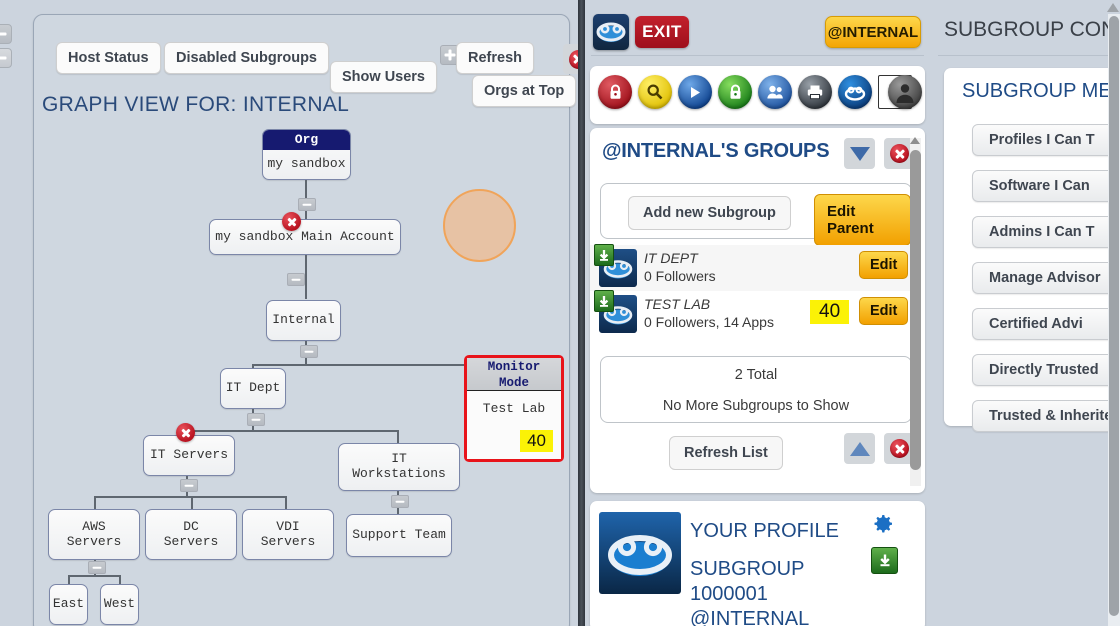 Image resolution: width=1120 pixels, height=626 pixels. I want to click on collapse-toggle-it-servers, so click(189, 485).